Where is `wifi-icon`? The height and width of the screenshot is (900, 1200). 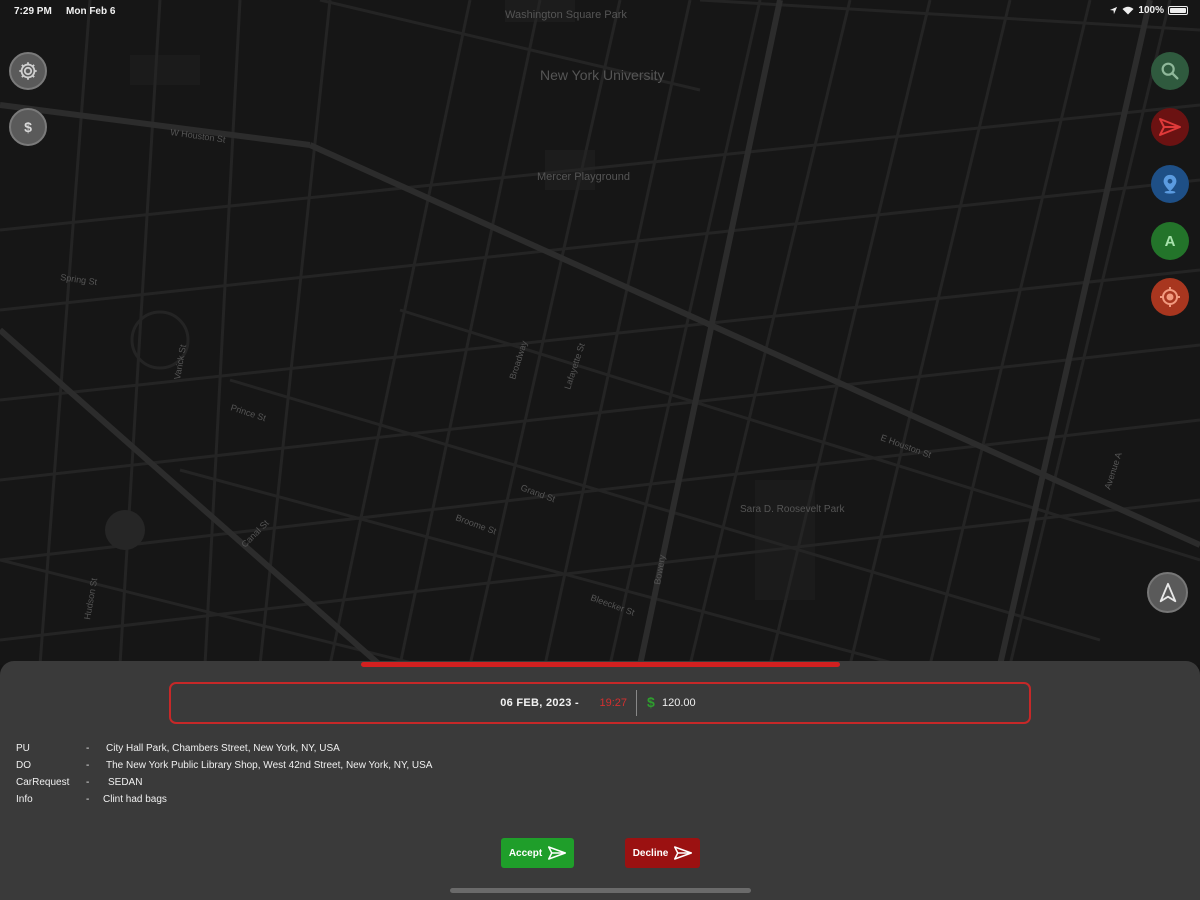
wifi-icon is located at coordinates (1128, 10).